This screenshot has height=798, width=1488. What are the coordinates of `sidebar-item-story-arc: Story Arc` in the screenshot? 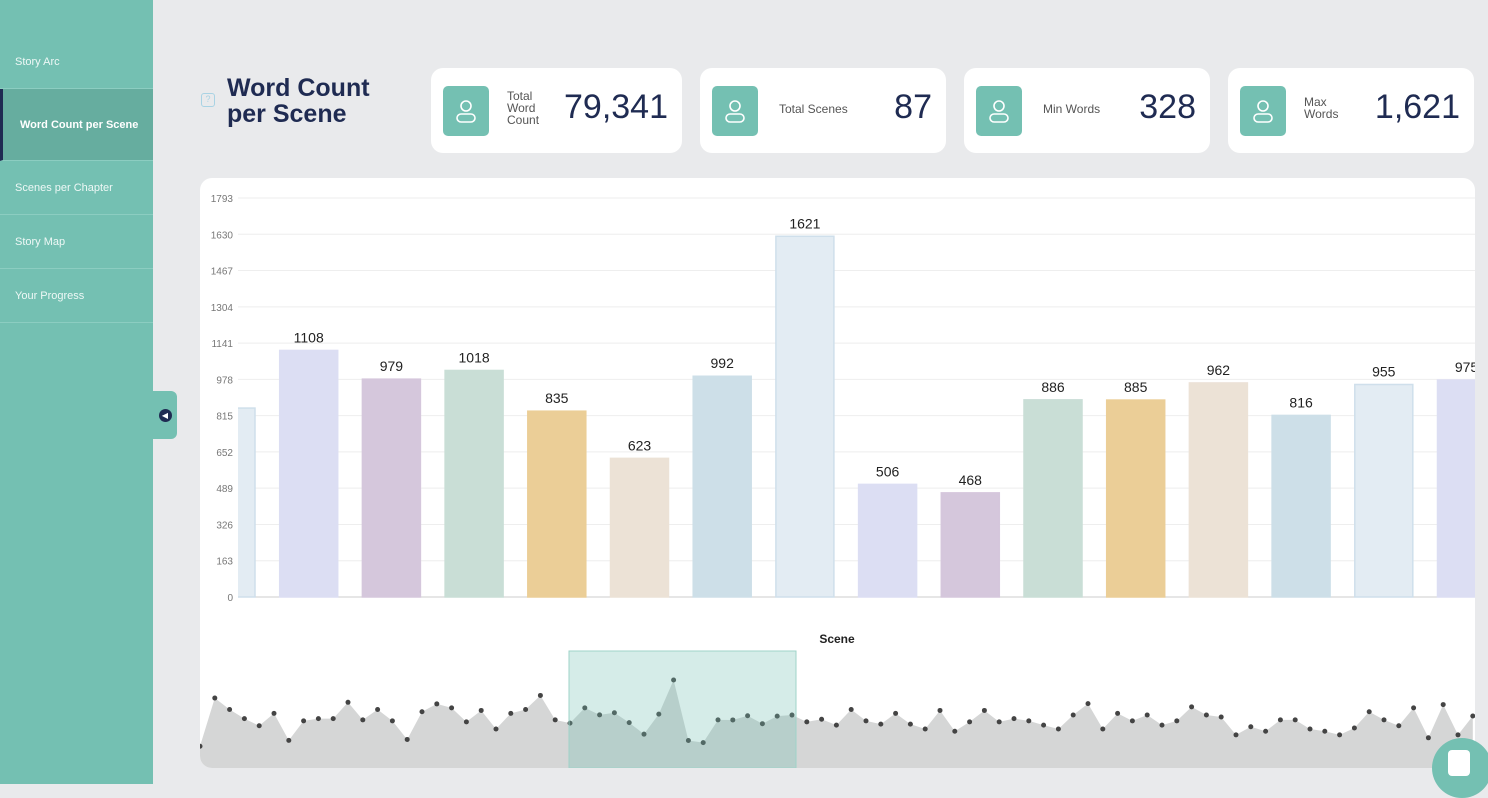 It's located at (76, 62).